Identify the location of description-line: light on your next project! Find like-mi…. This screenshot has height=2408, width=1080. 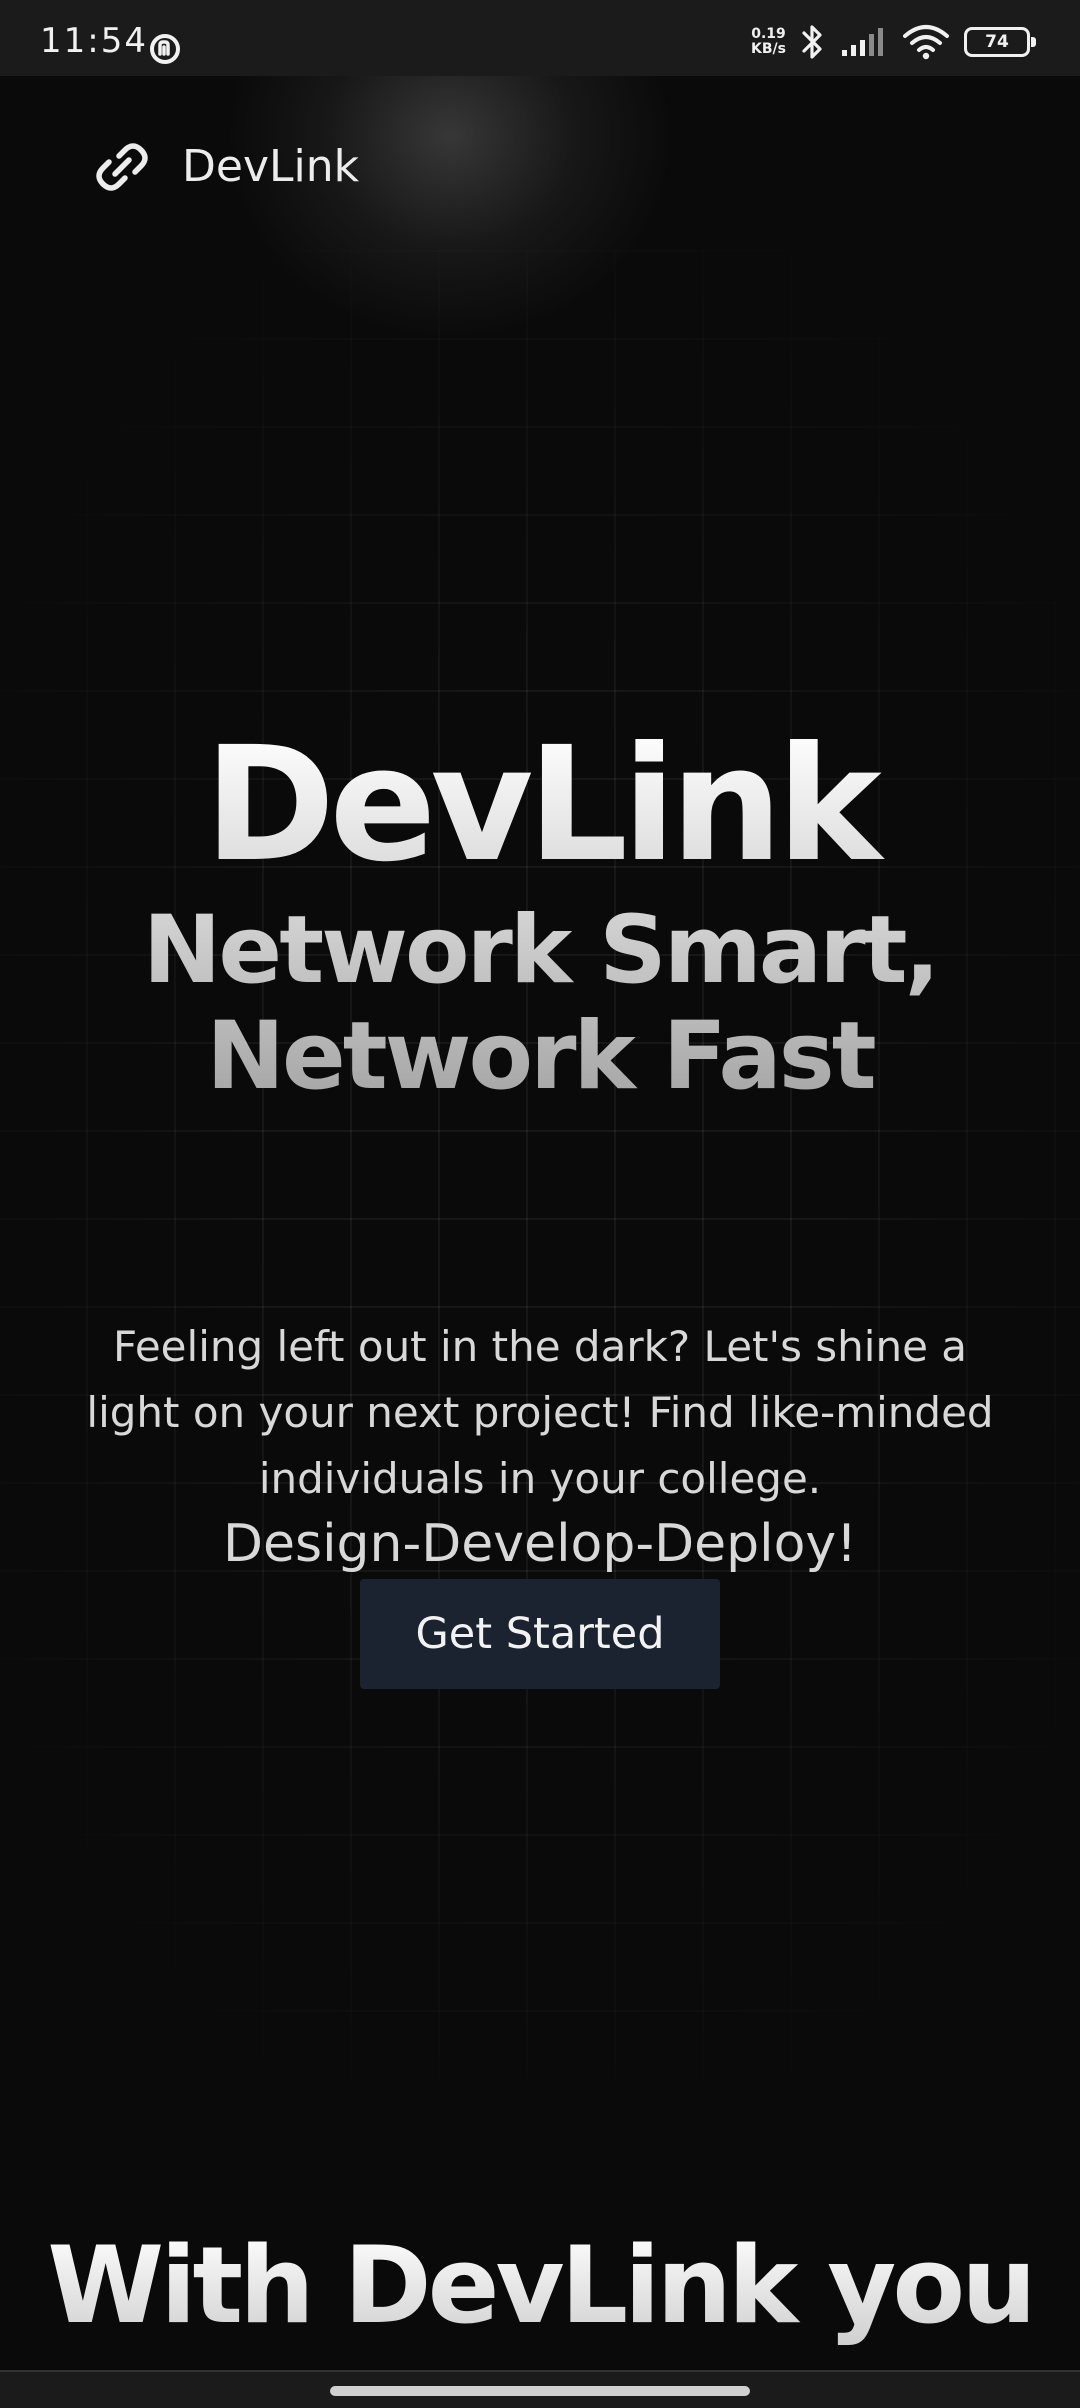
(540, 1412).